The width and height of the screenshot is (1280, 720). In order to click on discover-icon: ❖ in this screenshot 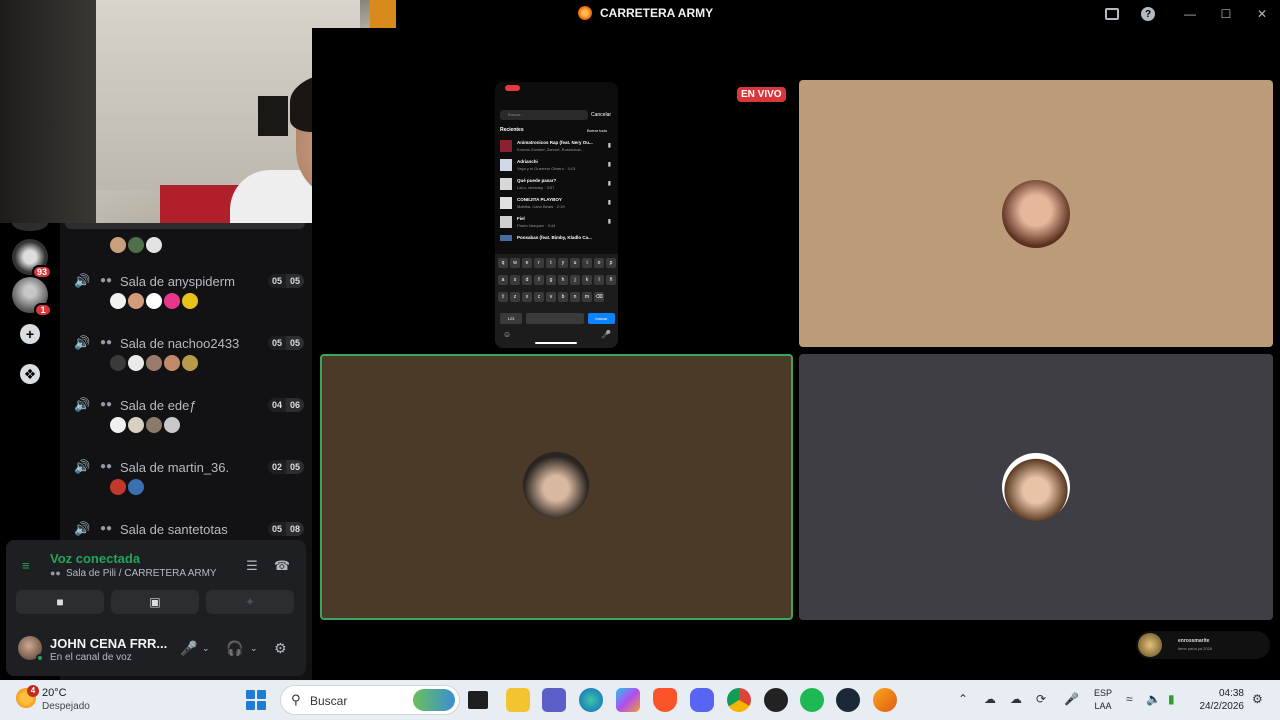, I will do `click(30, 374)`.